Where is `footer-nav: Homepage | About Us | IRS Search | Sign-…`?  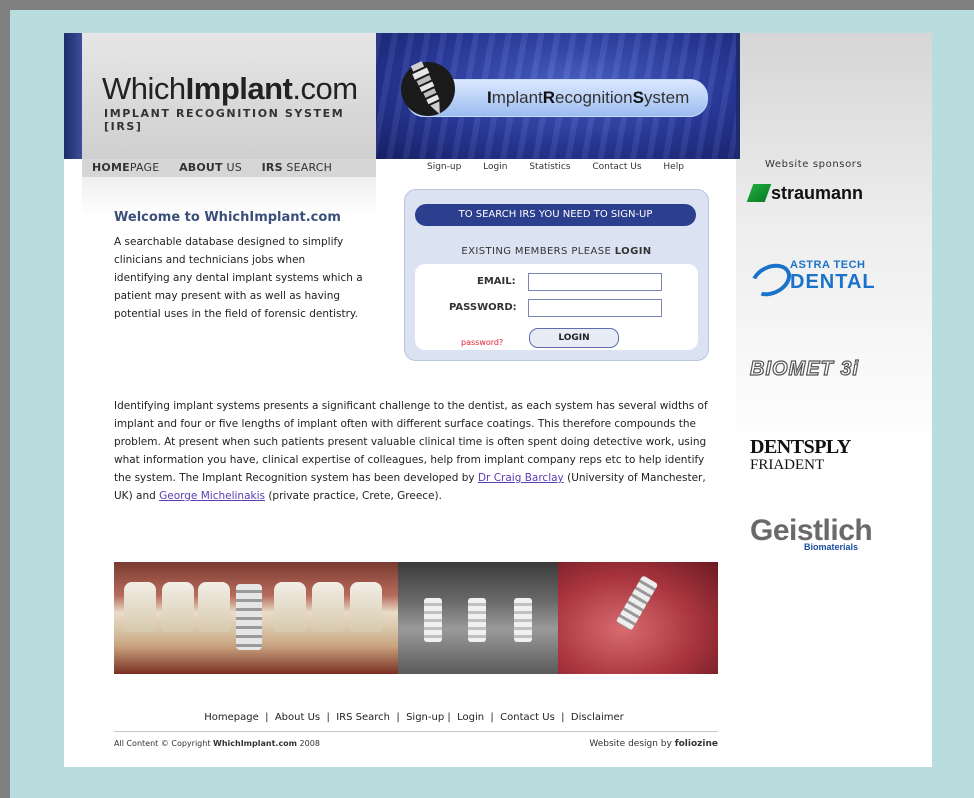
footer-nav: Homepage | About Us | IRS Search | Sign-… is located at coordinates (414, 717).